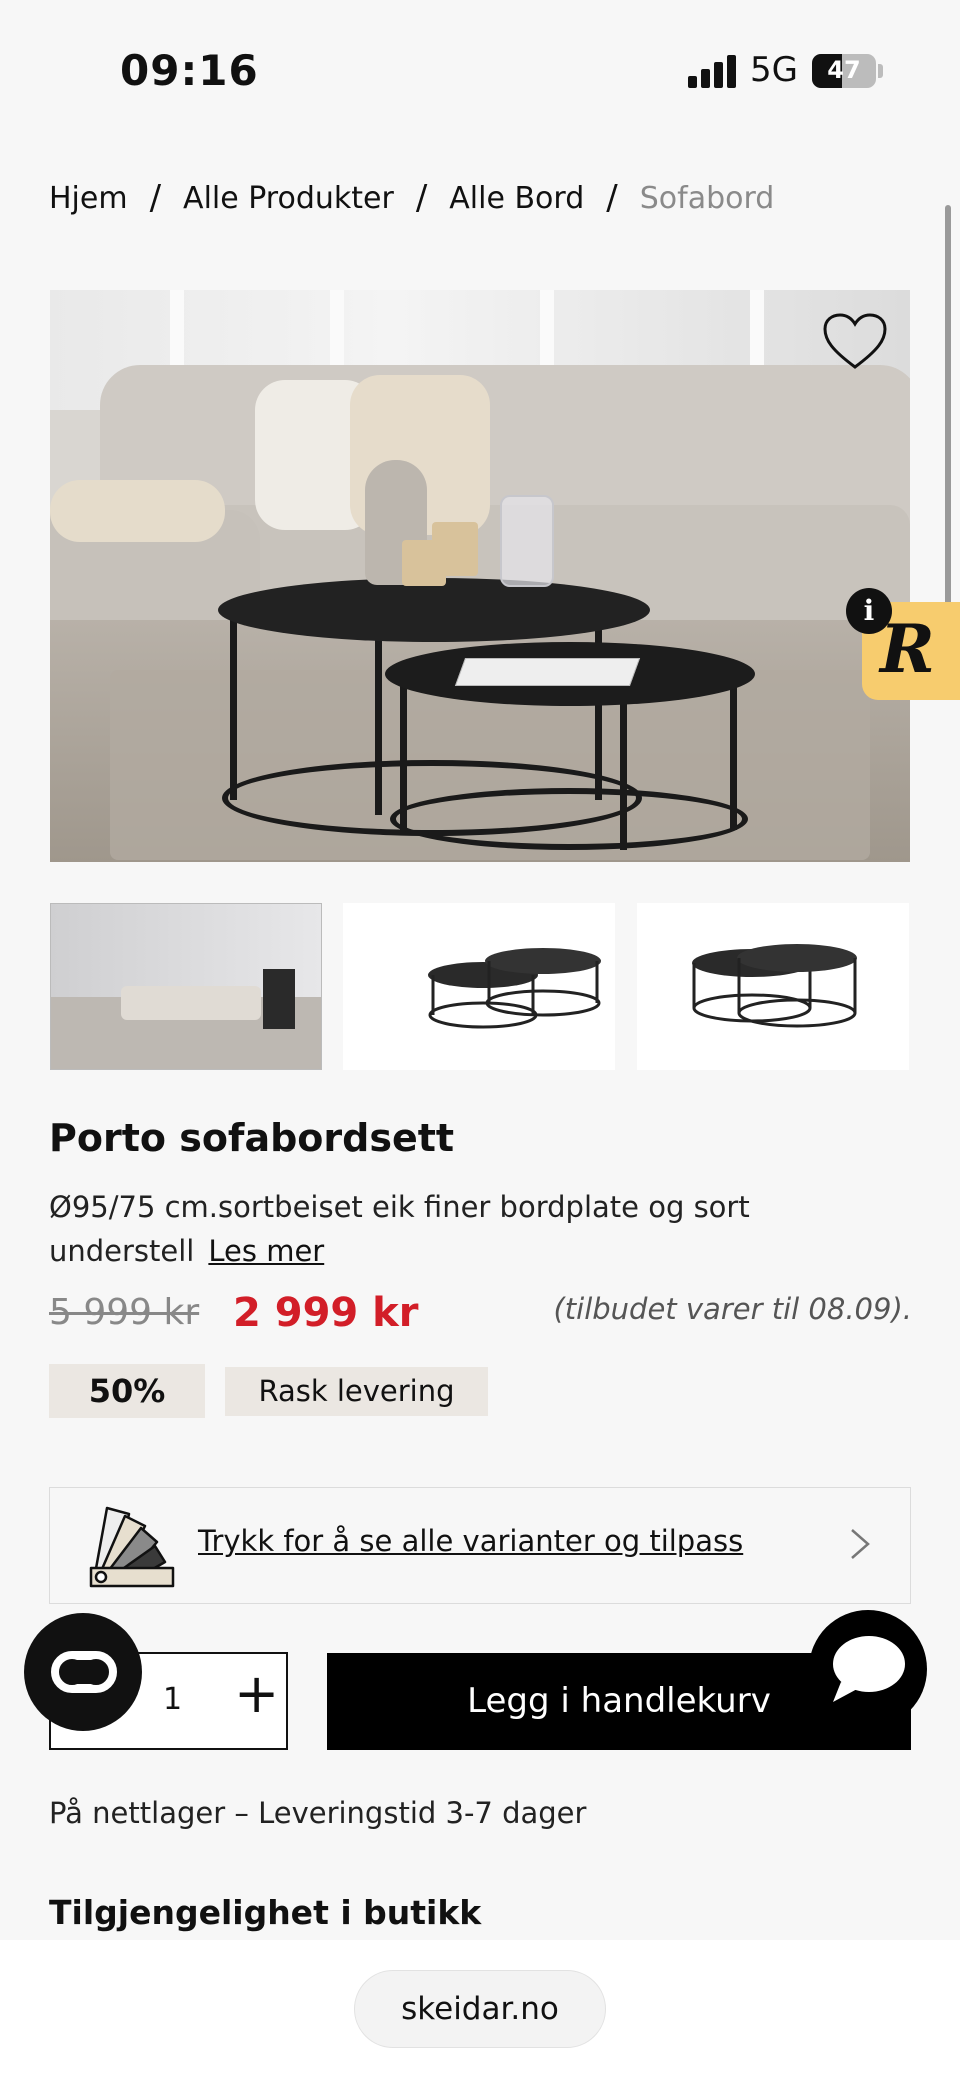 The height and width of the screenshot is (2081, 960). What do you see at coordinates (288, 198) in the screenshot?
I see `breadcrumb-all-products: Alle Produkter` at bounding box center [288, 198].